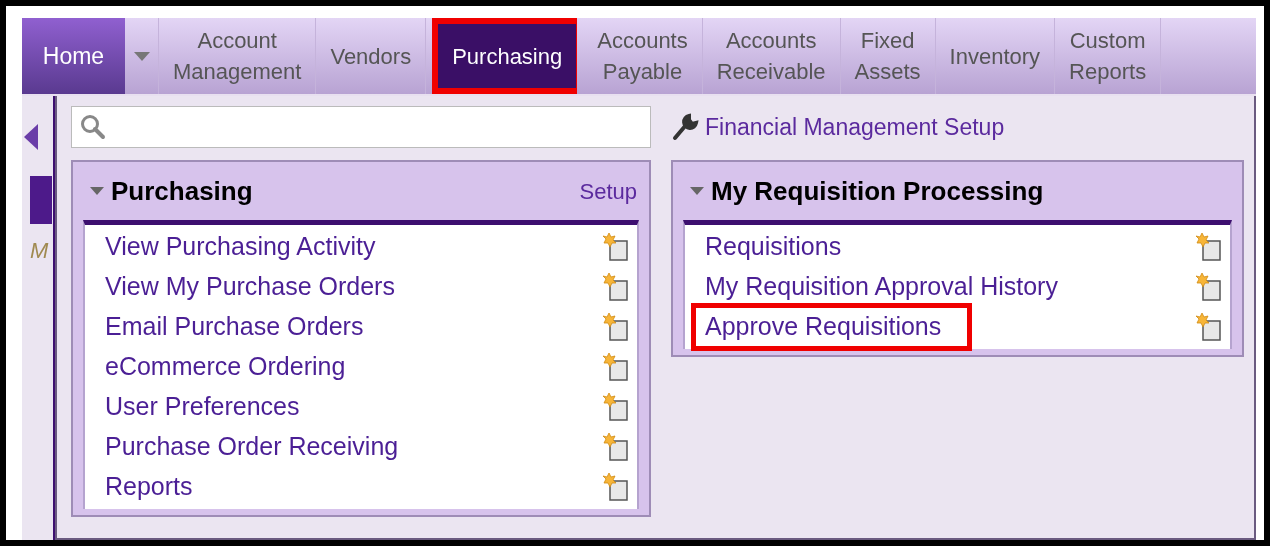 The height and width of the screenshot is (546, 1270). What do you see at coordinates (39, 251) in the screenshot?
I see `background-text: M` at bounding box center [39, 251].